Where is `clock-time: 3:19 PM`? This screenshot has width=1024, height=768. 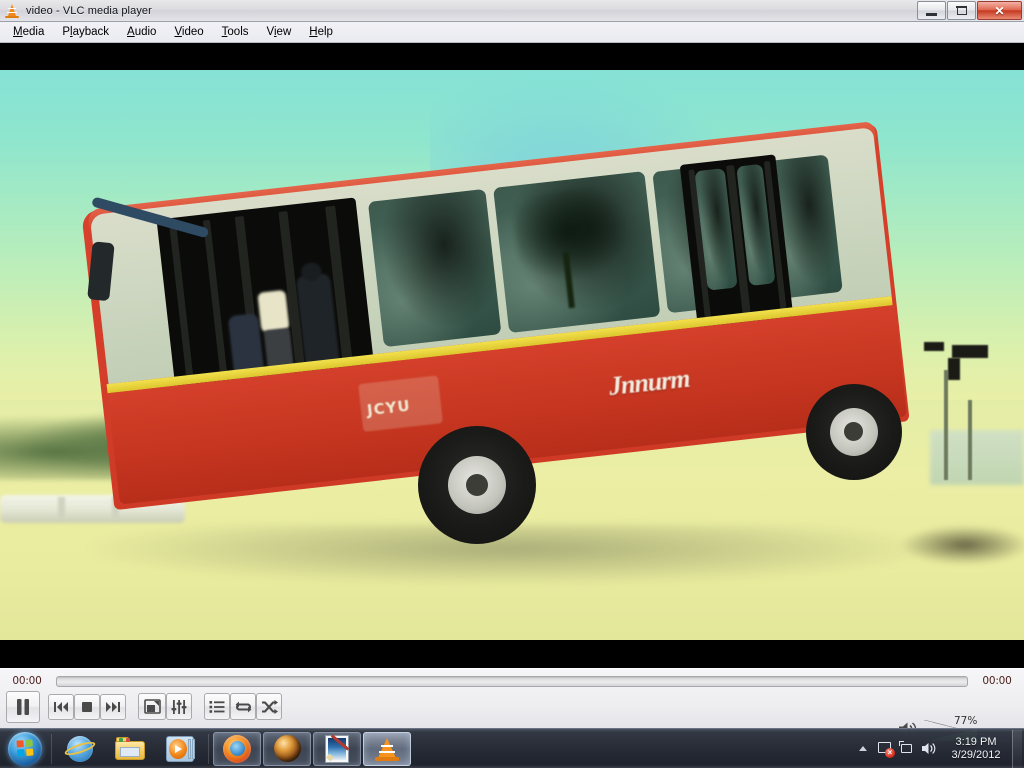 clock-time: 3:19 PM is located at coordinates (976, 741).